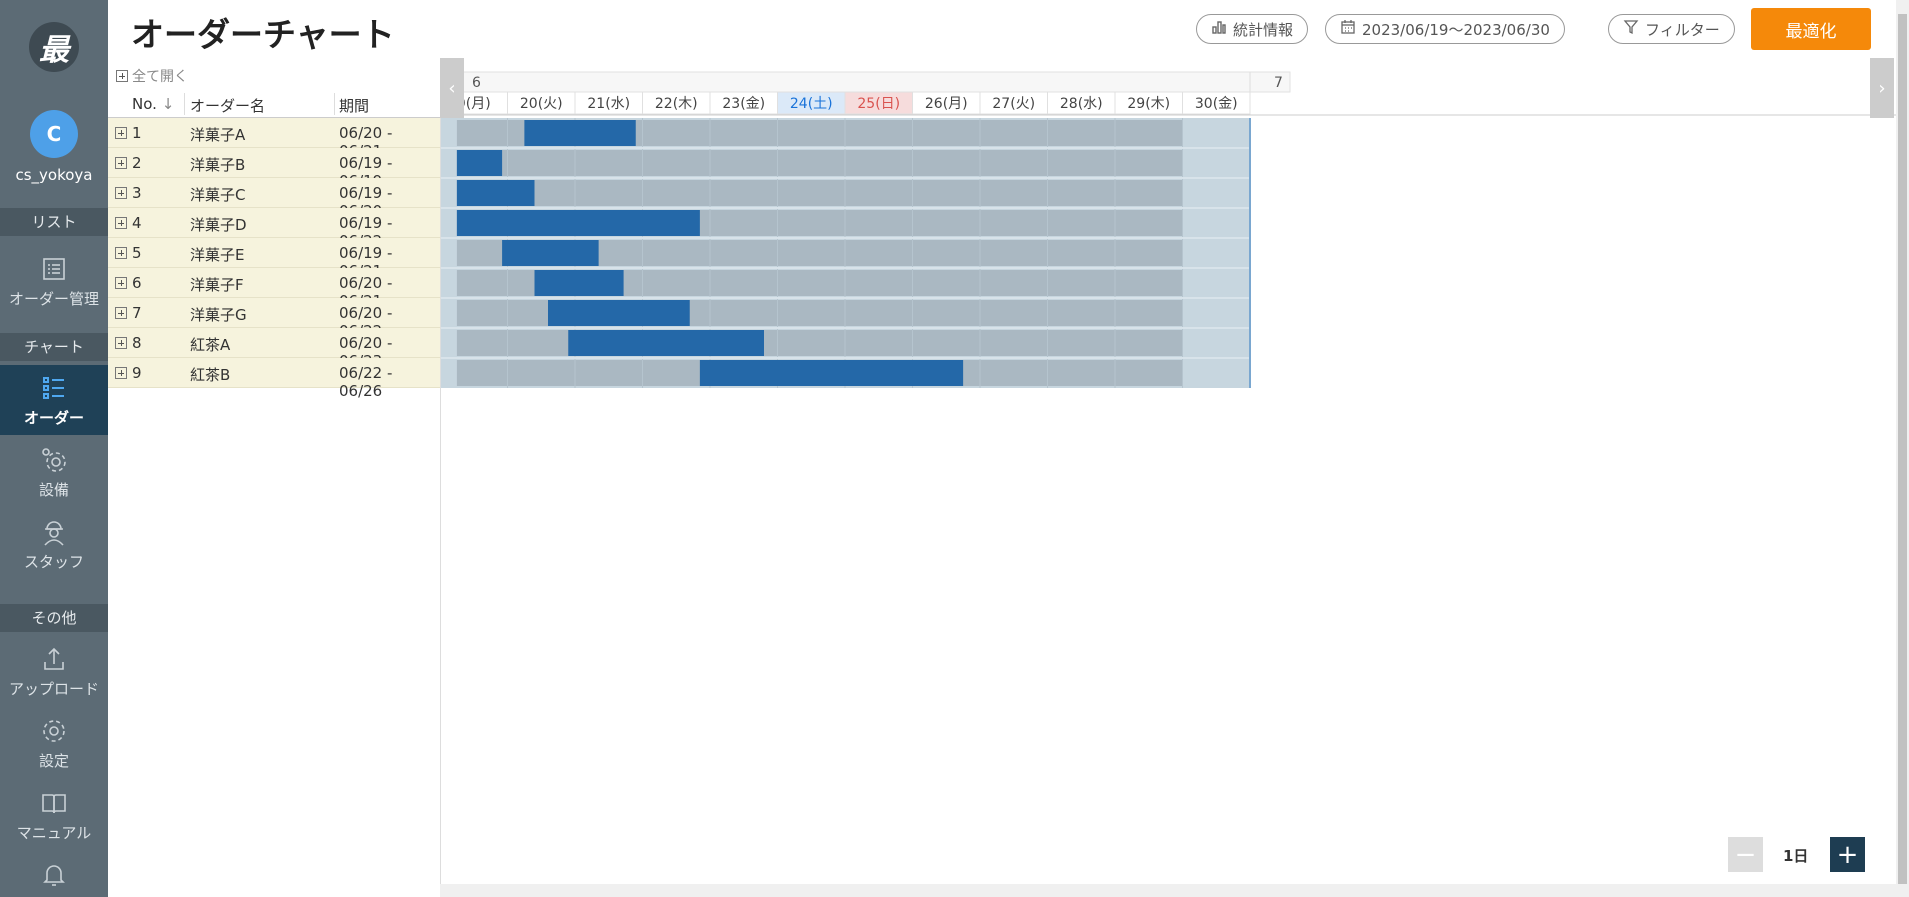 Image resolution: width=1909 pixels, height=897 pixels. What do you see at coordinates (274, 199) in the screenshot?
I see `table-row: 3洋菓子C06/19 - 06/20` at bounding box center [274, 199].